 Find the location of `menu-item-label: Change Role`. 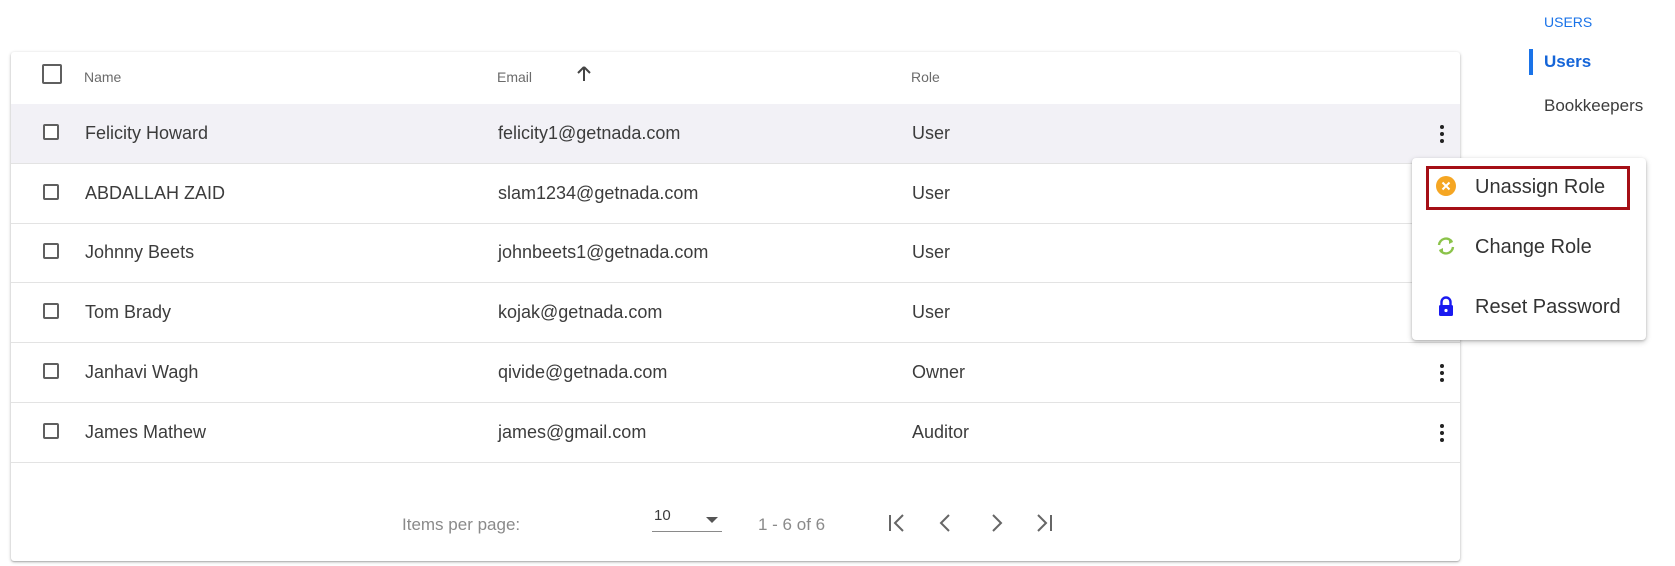

menu-item-label: Change Role is located at coordinates (1533, 247).